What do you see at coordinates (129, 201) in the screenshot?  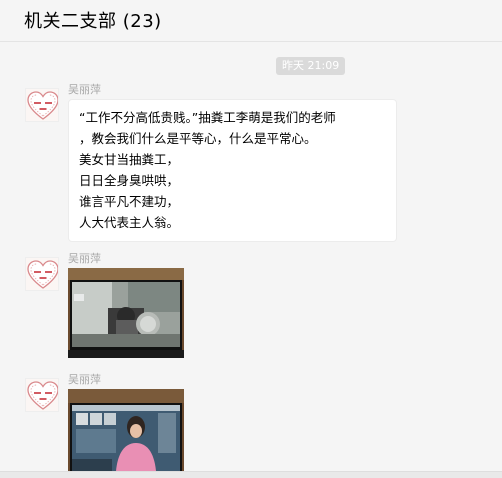 I see `message-text-line: 谁言平凡不建功，` at bounding box center [129, 201].